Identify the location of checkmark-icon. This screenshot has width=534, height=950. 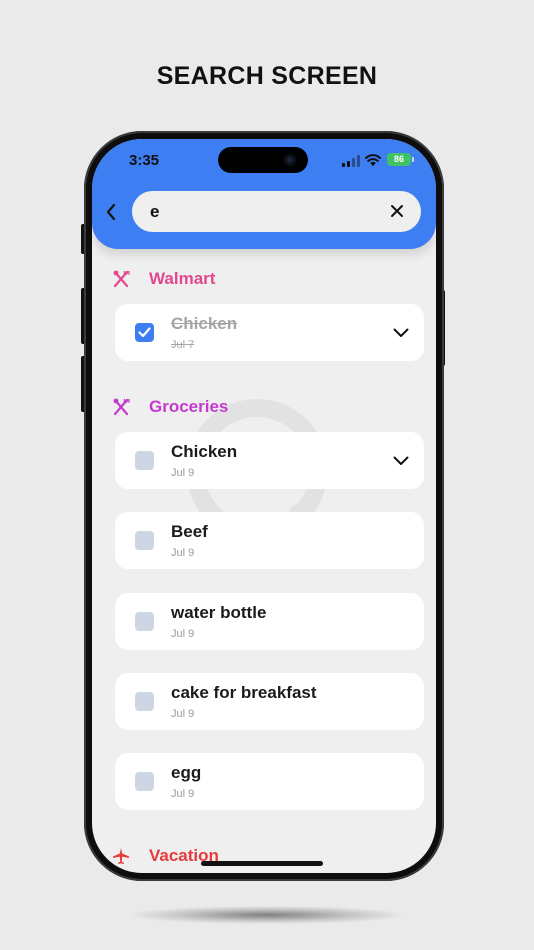
(144, 332).